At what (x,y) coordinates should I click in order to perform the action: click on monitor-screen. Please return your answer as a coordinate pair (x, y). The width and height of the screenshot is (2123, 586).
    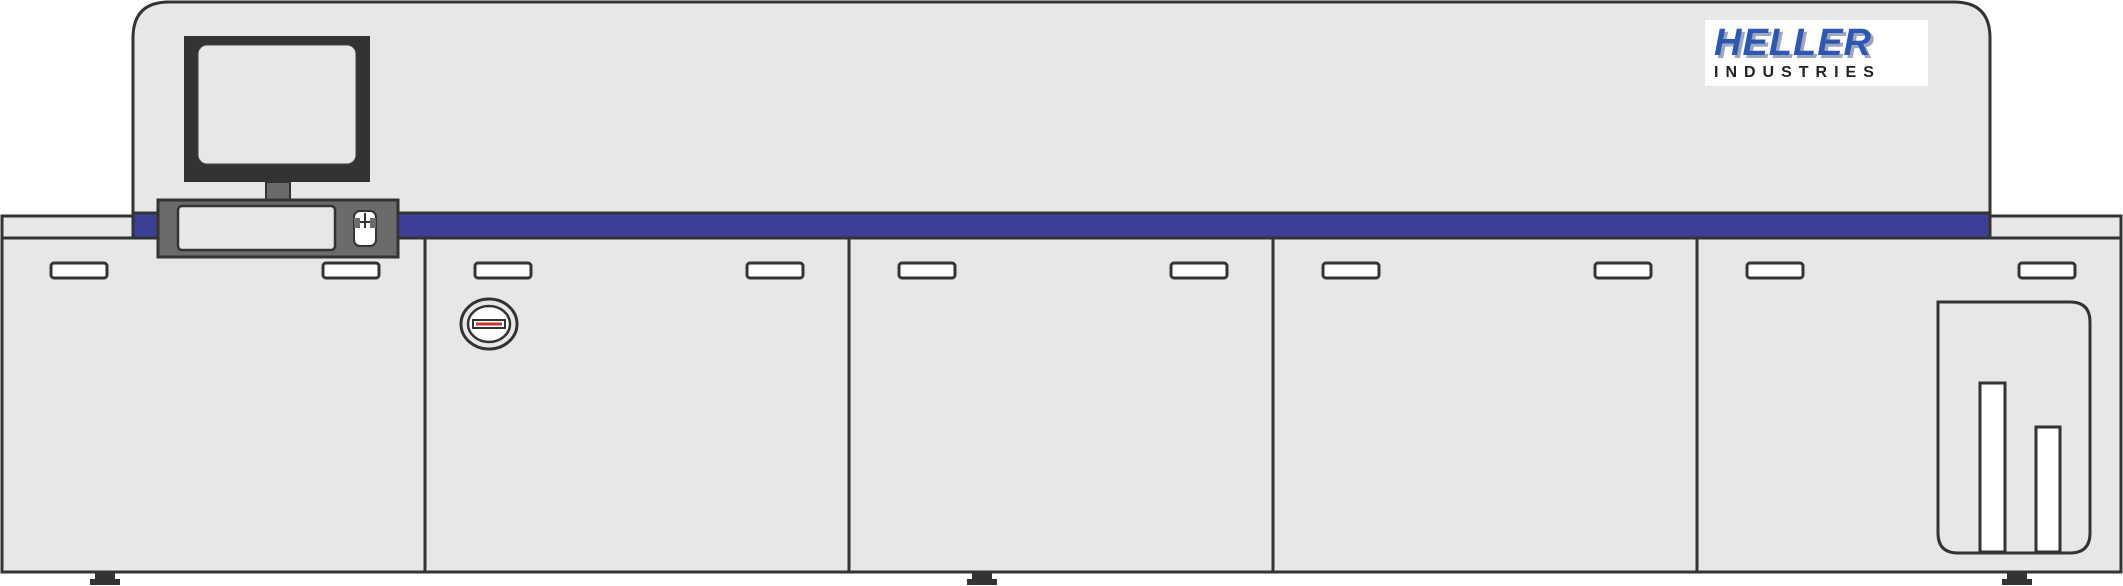
    Looking at the image, I should click on (277, 104).